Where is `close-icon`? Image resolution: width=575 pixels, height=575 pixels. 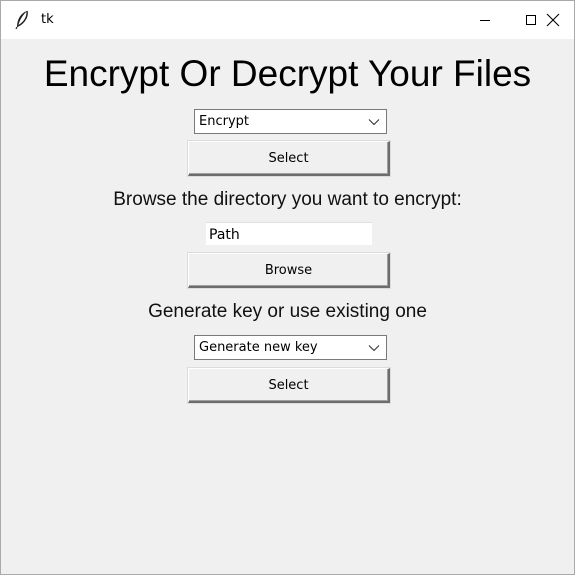
close-icon is located at coordinates (553, 20).